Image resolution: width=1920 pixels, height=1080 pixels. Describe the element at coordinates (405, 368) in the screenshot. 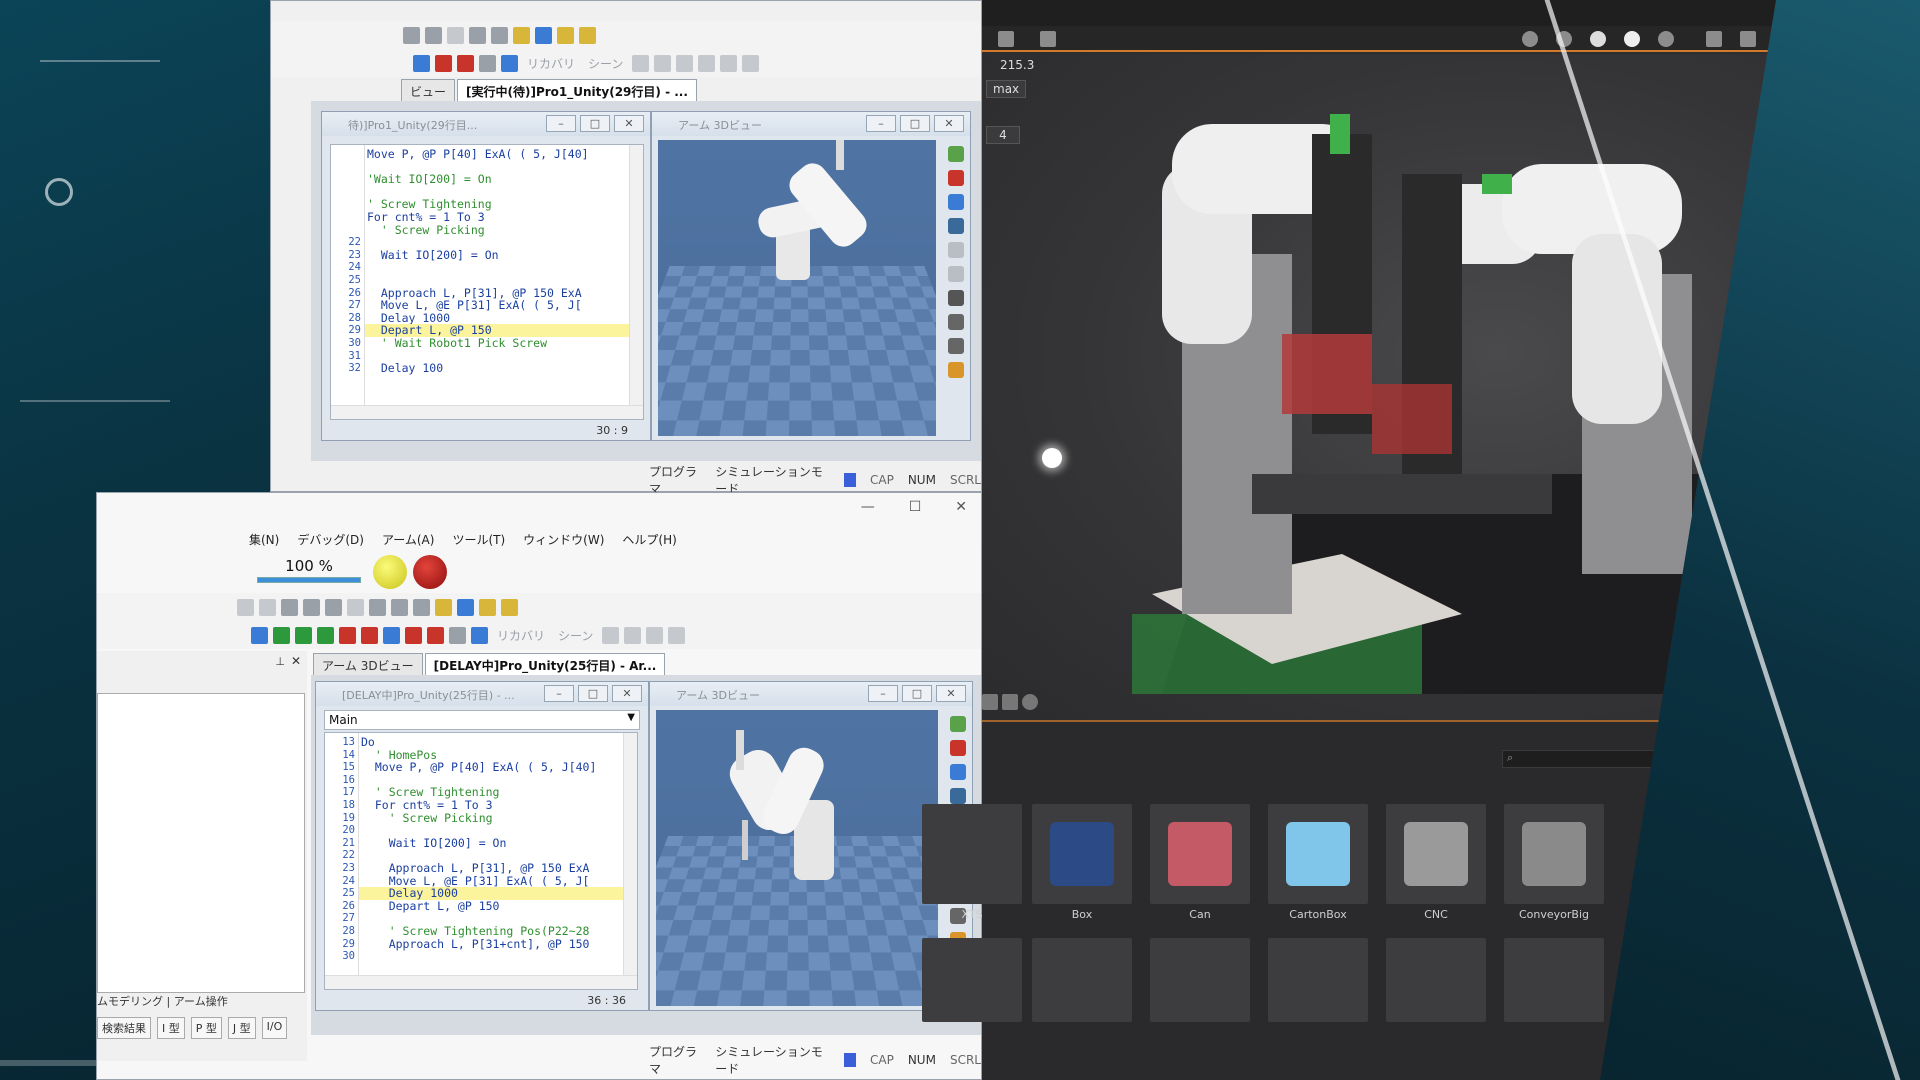

I see `code-line: Delay 100` at that location.